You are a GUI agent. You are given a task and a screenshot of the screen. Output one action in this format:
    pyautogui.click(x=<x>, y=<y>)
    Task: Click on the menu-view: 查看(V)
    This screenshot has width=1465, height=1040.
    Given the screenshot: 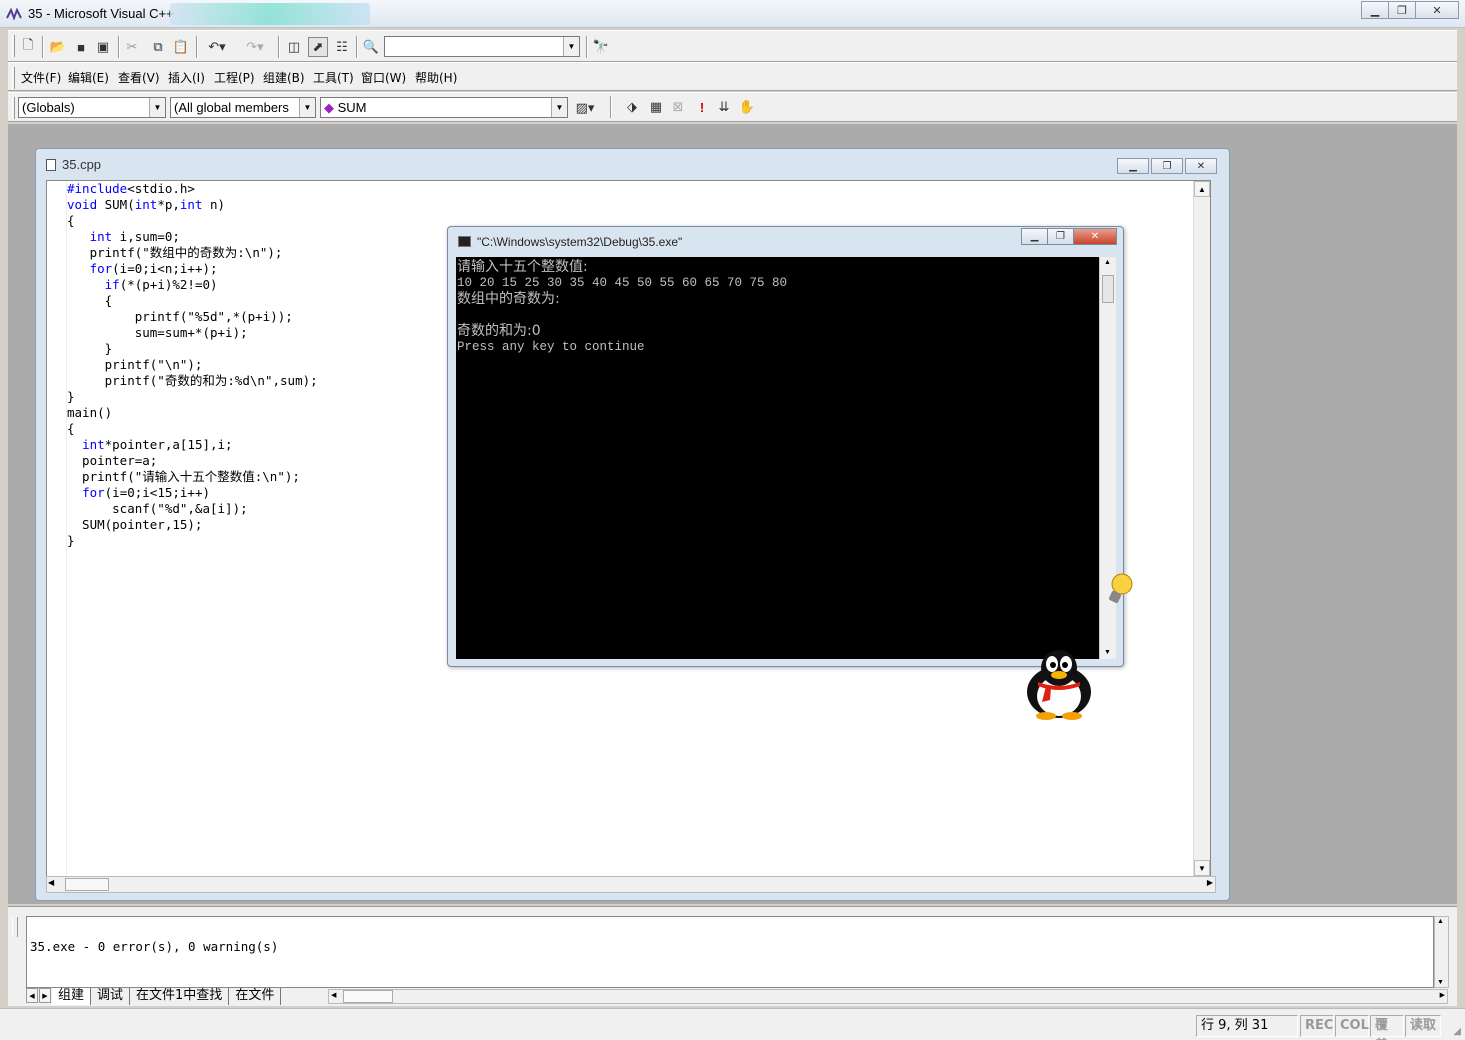 What is the action you would take?
    pyautogui.click(x=139, y=77)
    